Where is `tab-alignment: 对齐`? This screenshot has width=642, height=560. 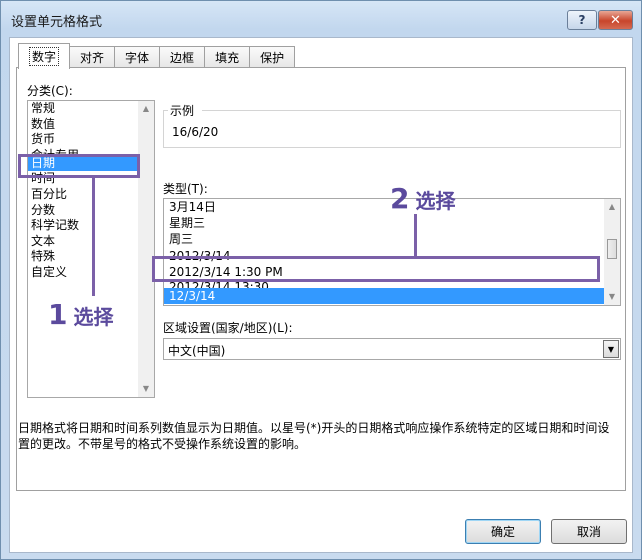
tab-alignment: 对齐 is located at coordinates (92, 57).